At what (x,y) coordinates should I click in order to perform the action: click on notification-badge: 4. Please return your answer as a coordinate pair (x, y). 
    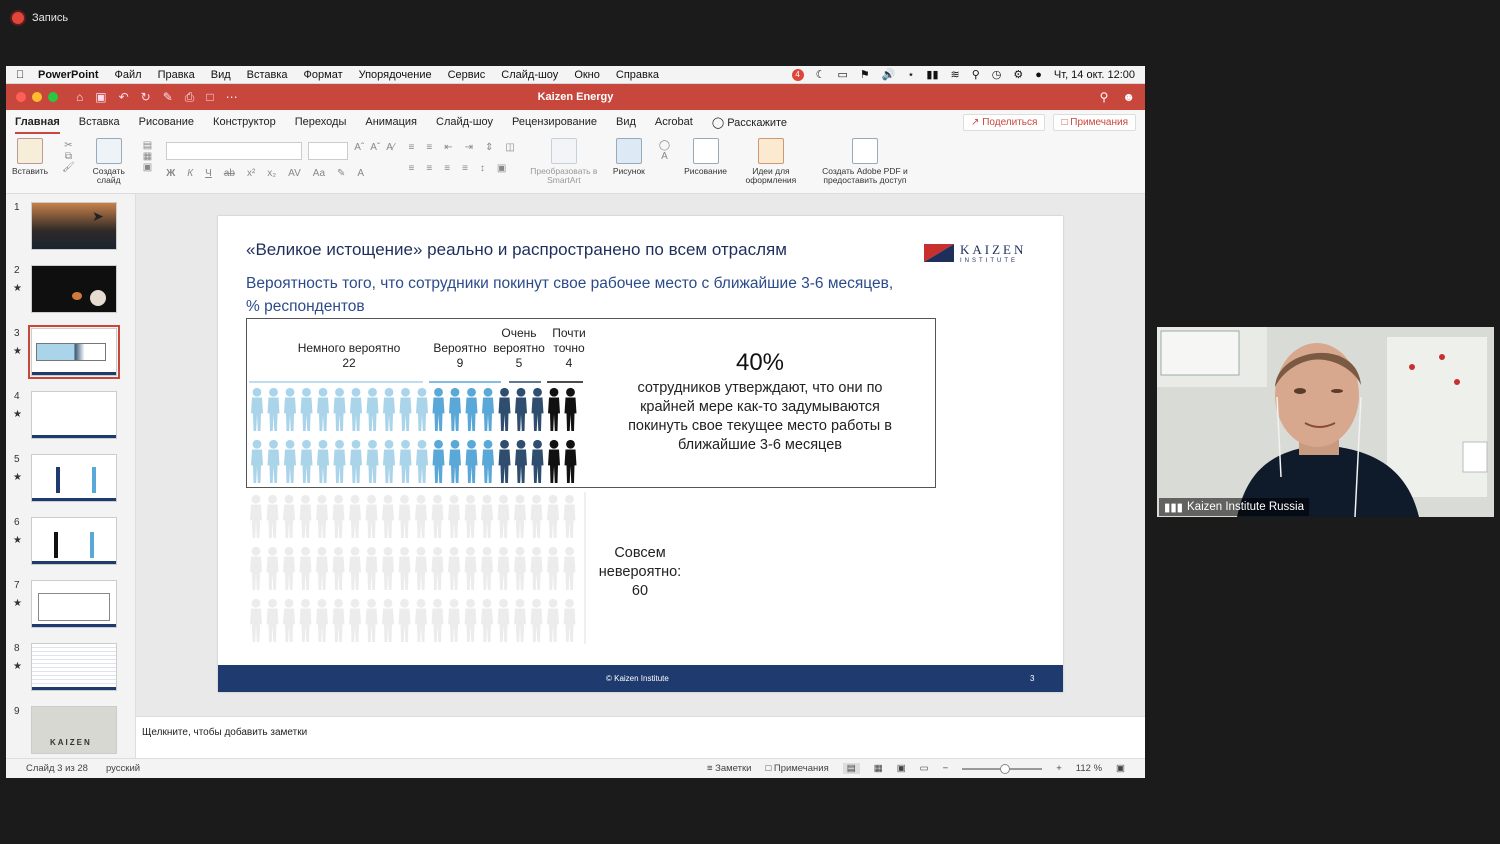
    Looking at the image, I should click on (797, 74).